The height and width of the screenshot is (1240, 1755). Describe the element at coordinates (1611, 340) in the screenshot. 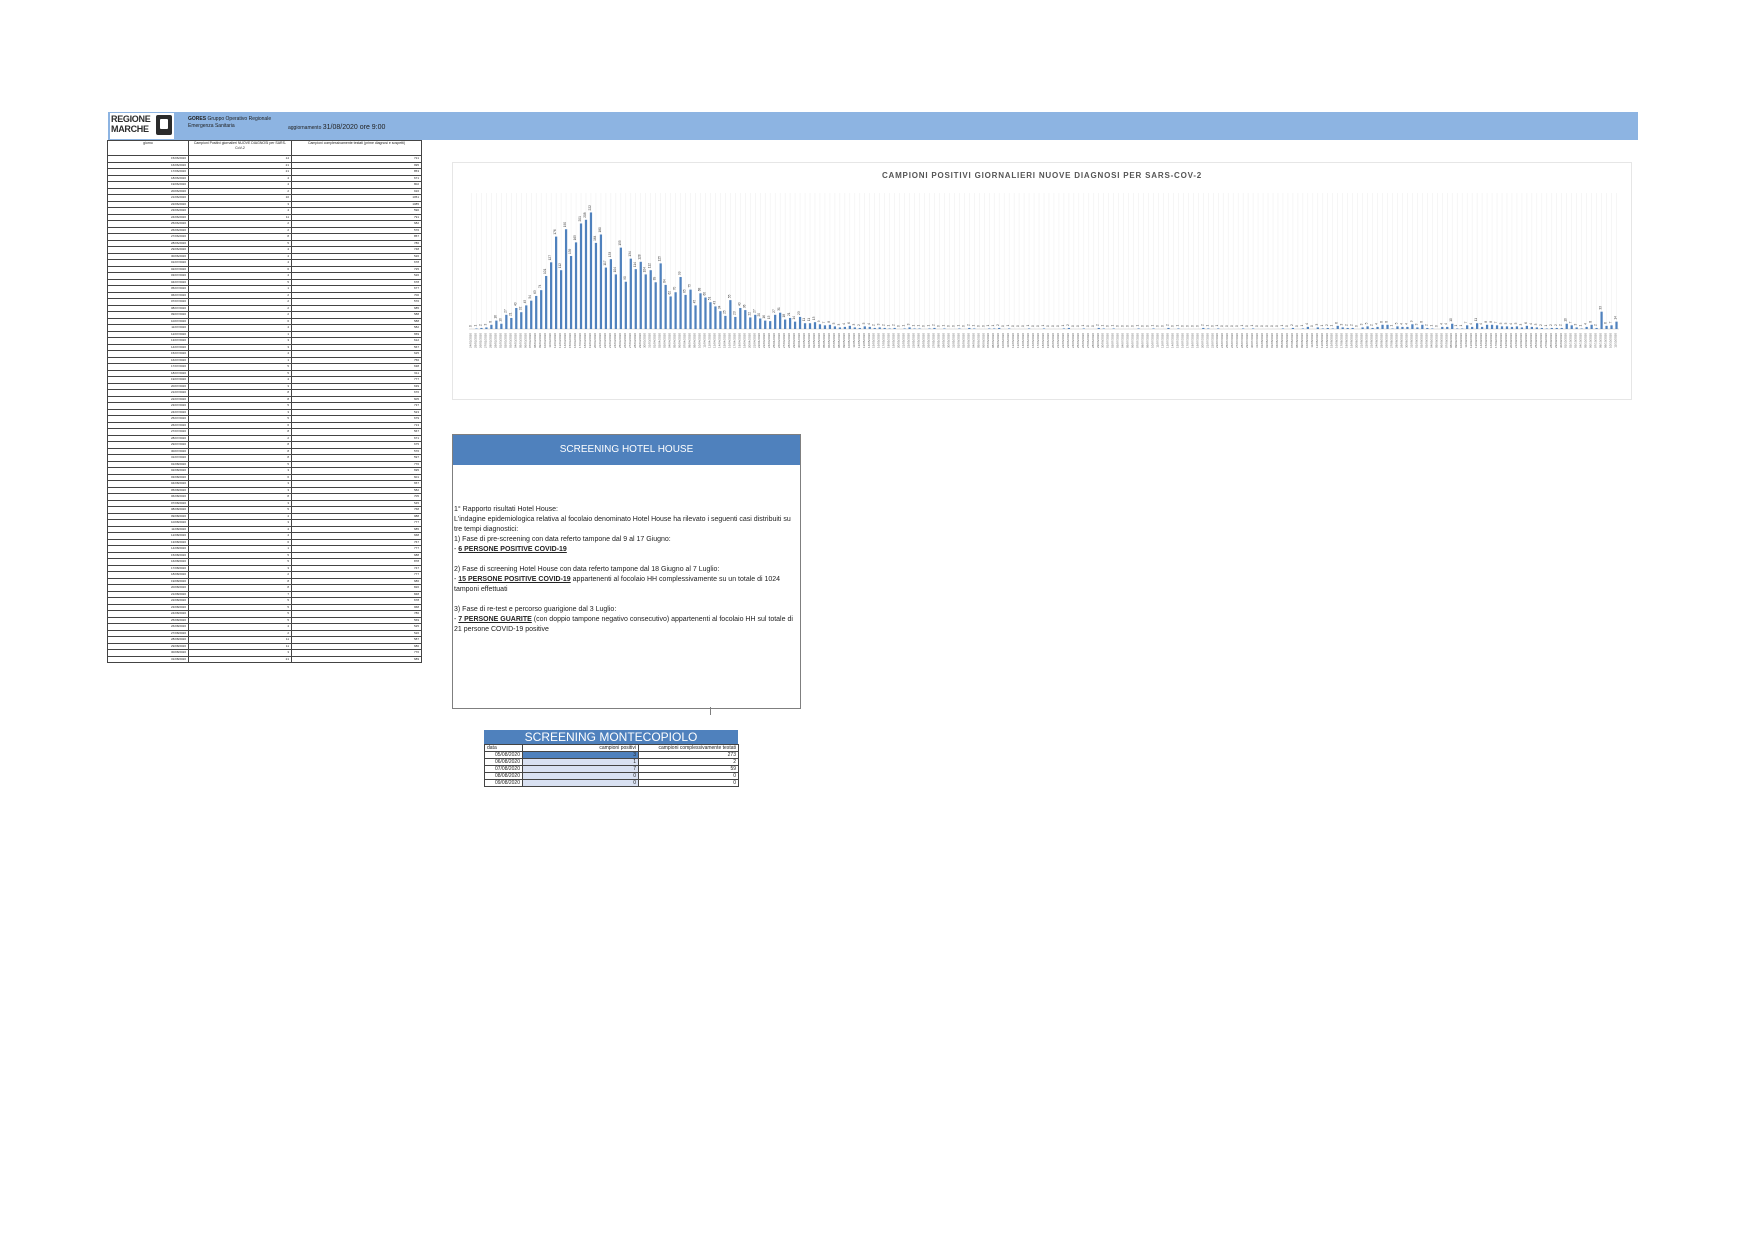

I see `chart-x-tick-label: 10/10/2020` at that location.